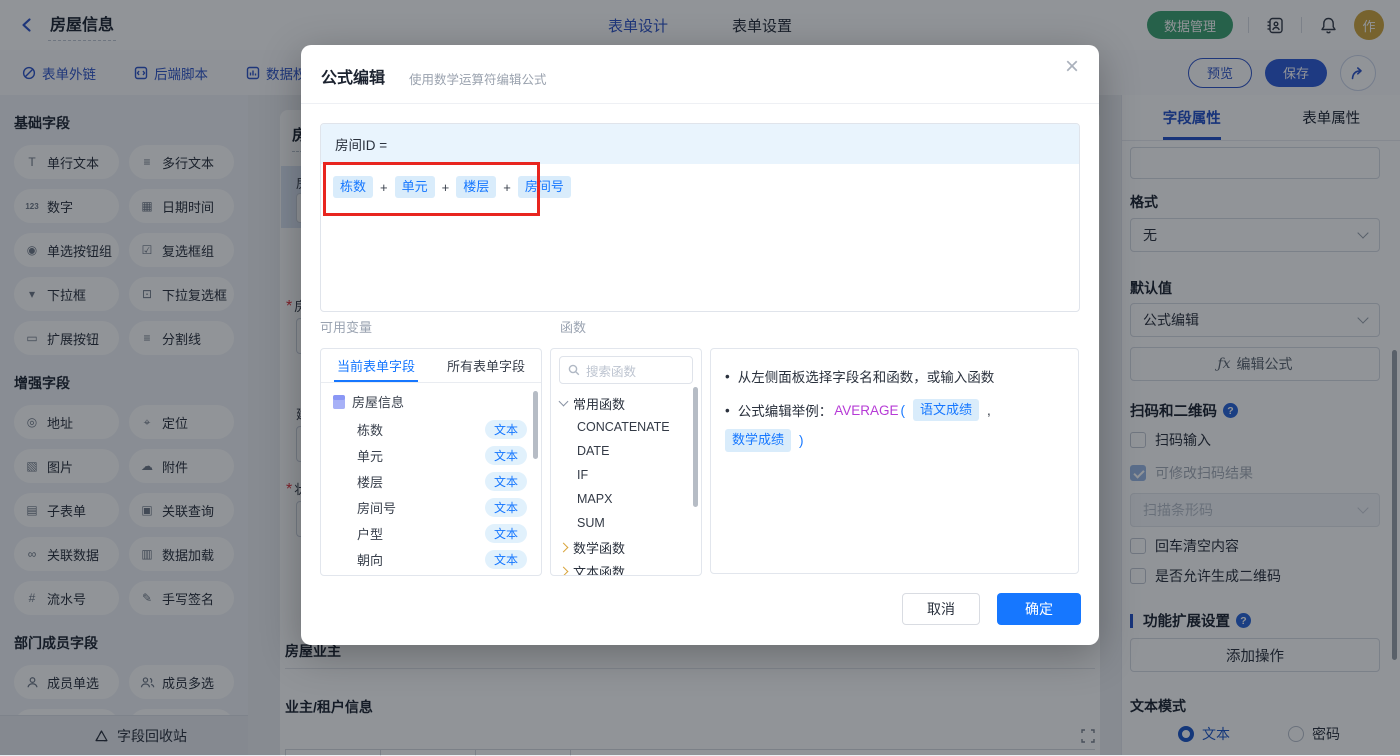  I want to click on close-icon: ×, so click(1072, 67).